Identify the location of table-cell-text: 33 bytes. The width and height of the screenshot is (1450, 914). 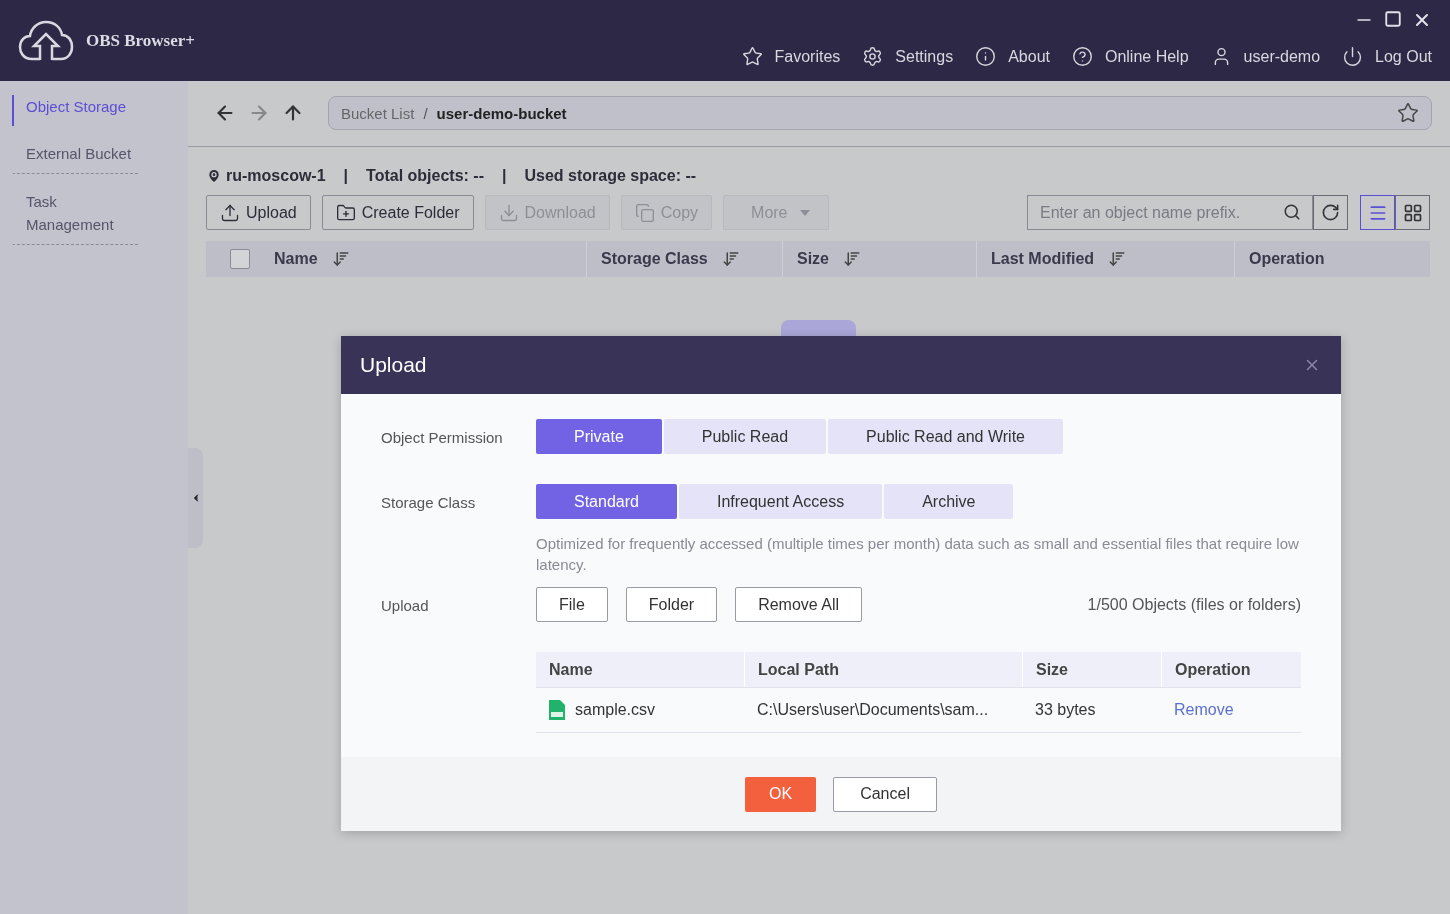
(1065, 710).